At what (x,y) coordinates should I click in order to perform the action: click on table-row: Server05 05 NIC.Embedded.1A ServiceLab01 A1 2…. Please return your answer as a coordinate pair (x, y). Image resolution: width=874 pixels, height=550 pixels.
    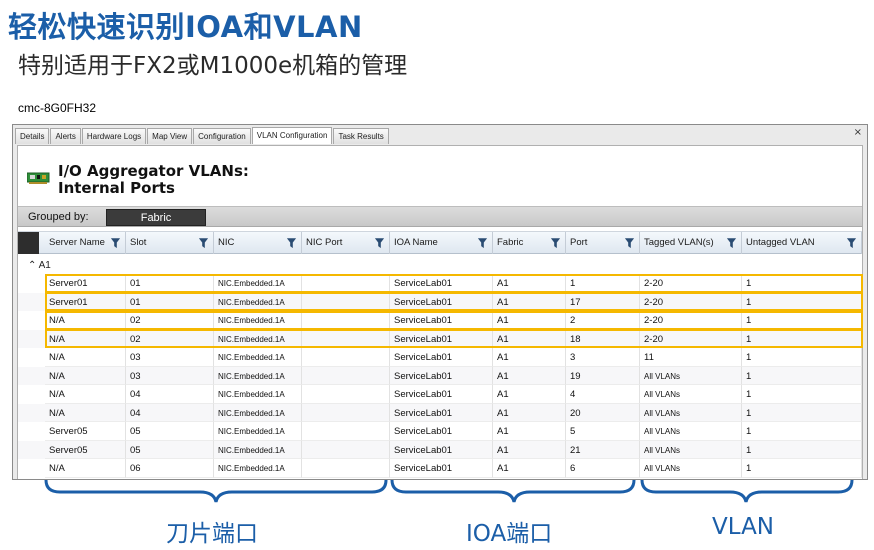
    Looking at the image, I should click on (440, 449).